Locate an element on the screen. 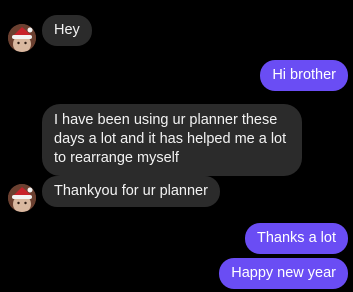 The width and height of the screenshot is (353, 292). message-text: Happy new year is located at coordinates (283, 273).